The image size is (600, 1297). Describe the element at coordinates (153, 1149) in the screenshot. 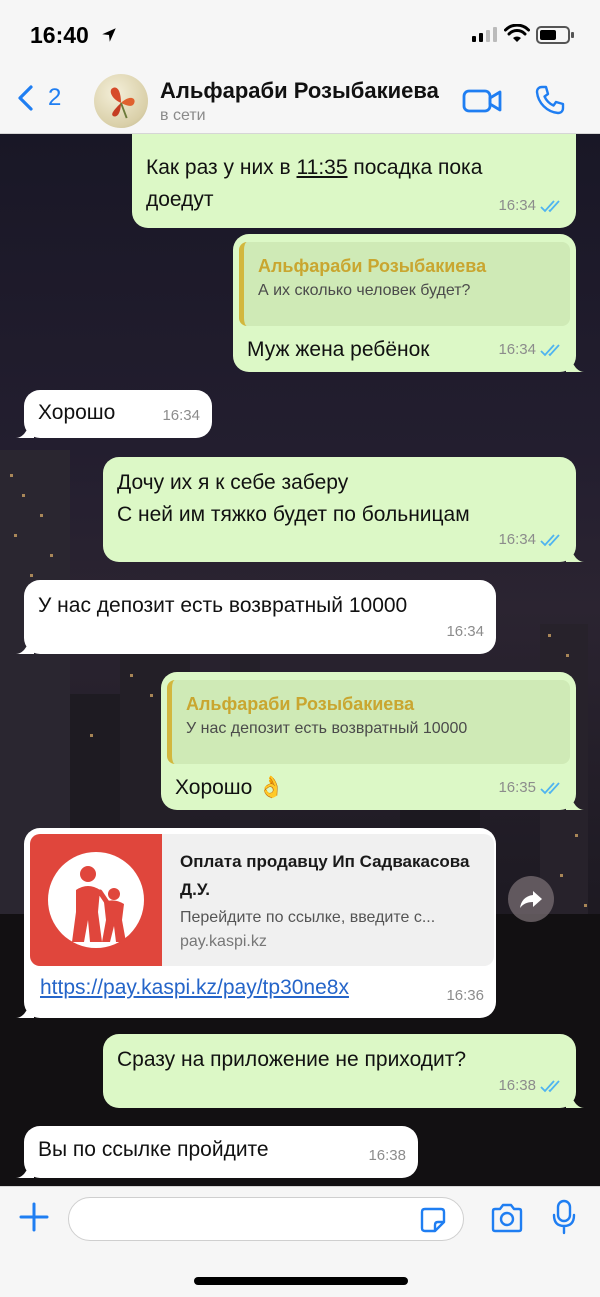

I see `message-text: Вы по ссылке пройдите` at that location.